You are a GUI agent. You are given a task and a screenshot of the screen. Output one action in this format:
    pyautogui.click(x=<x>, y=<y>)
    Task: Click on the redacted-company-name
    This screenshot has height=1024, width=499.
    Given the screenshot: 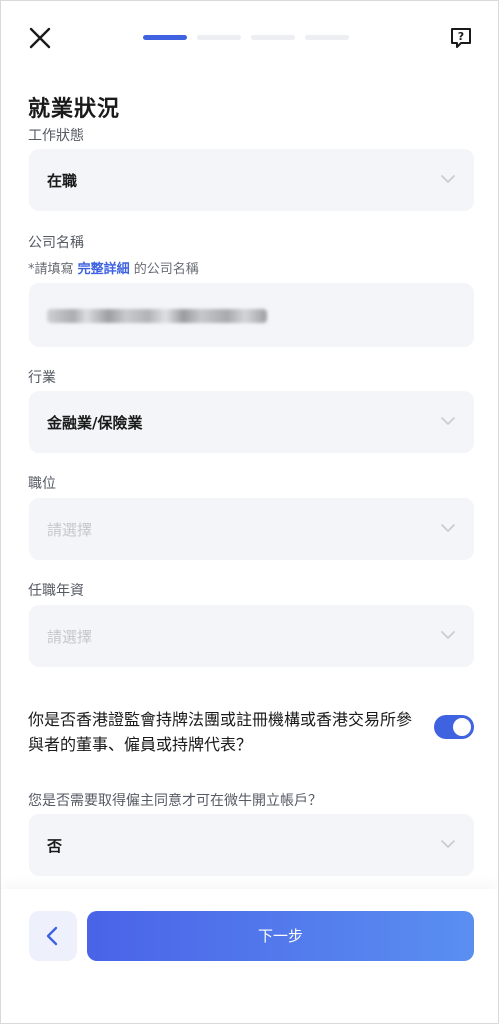 What is the action you would take?
    pyautogui.click(x=157, y=316)
    